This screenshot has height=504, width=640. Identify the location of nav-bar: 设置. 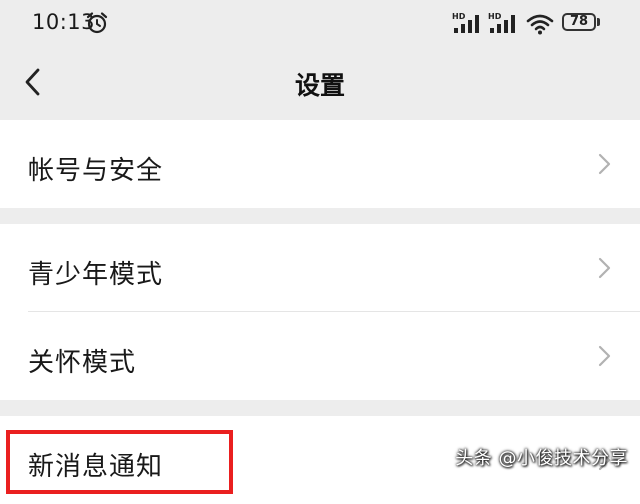
(320, 83).